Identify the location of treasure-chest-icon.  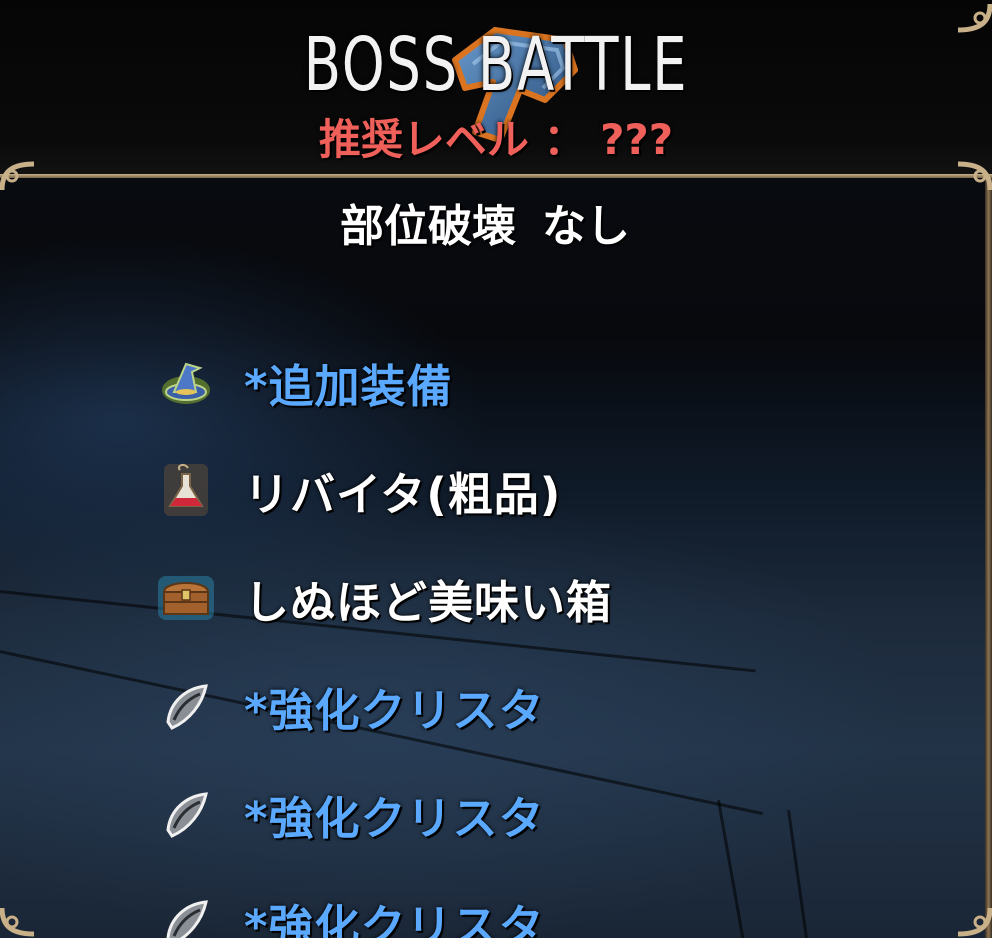
(186, 598).